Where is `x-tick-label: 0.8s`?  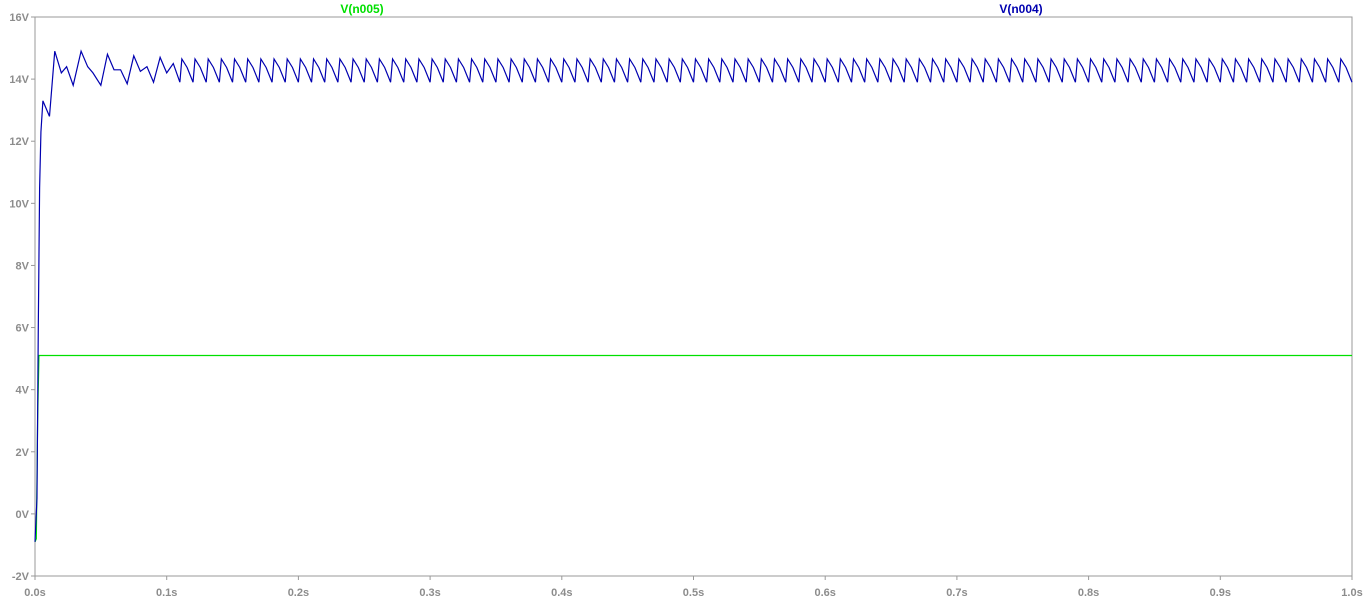
x-tick-label: 0.8s is located at coordinates (1088, 593).